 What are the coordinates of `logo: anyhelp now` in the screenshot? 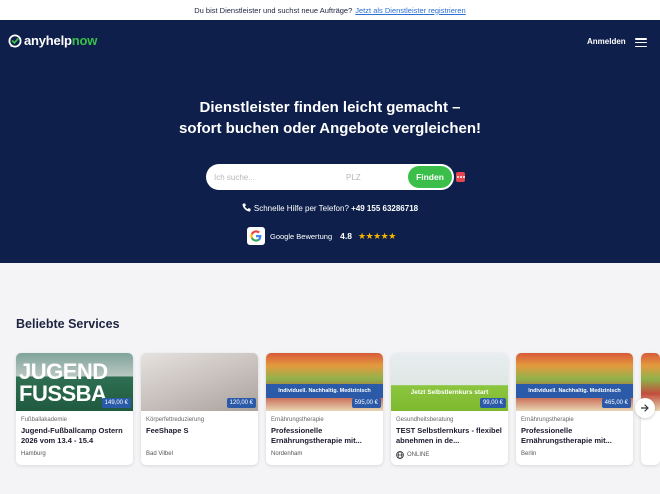 It's located at (52, 40).